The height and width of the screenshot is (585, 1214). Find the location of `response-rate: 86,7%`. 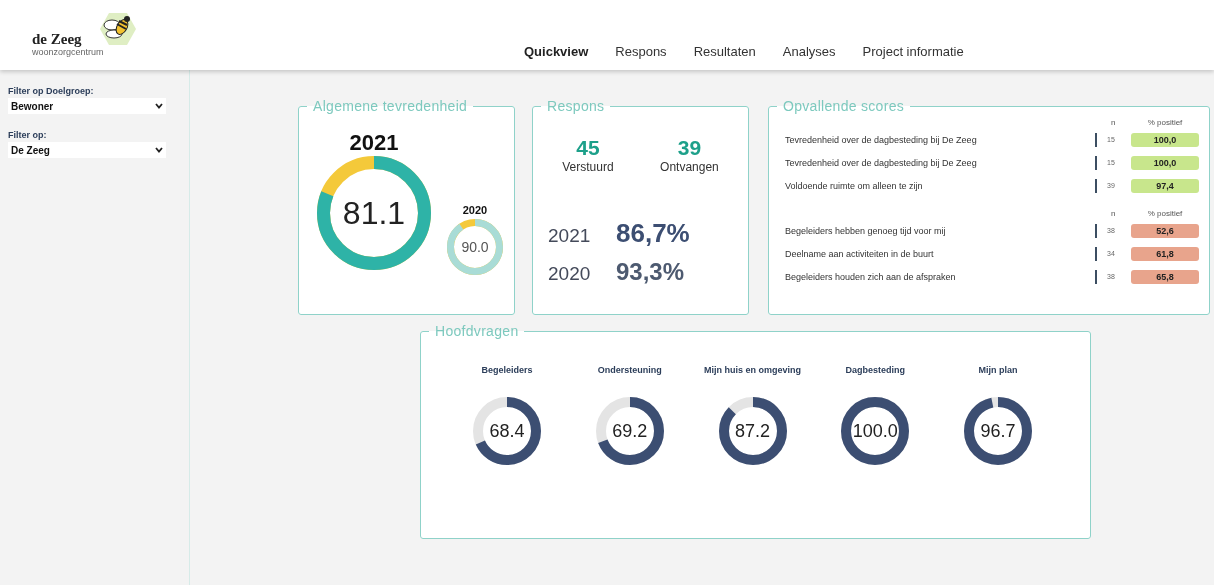

response-rate: 86,7% is located at coordinates (653, 233).